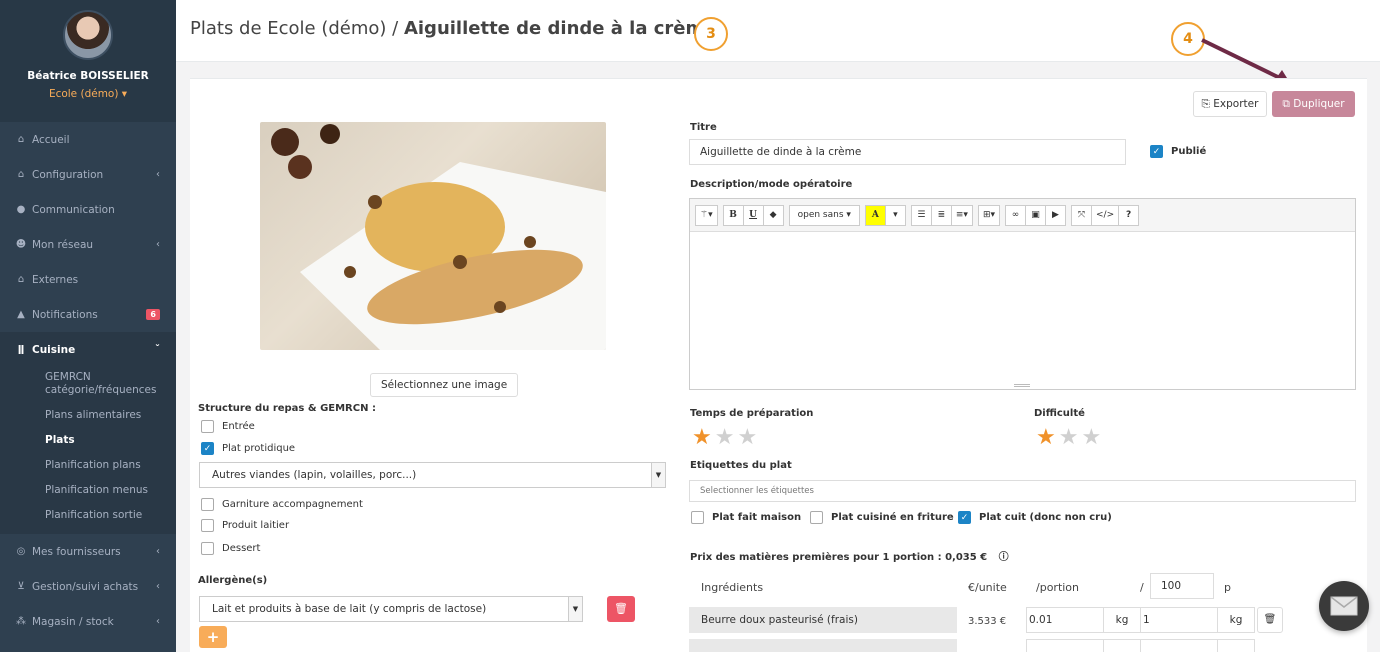  I want to click on image-icon: ▣, so click(1036, 215).